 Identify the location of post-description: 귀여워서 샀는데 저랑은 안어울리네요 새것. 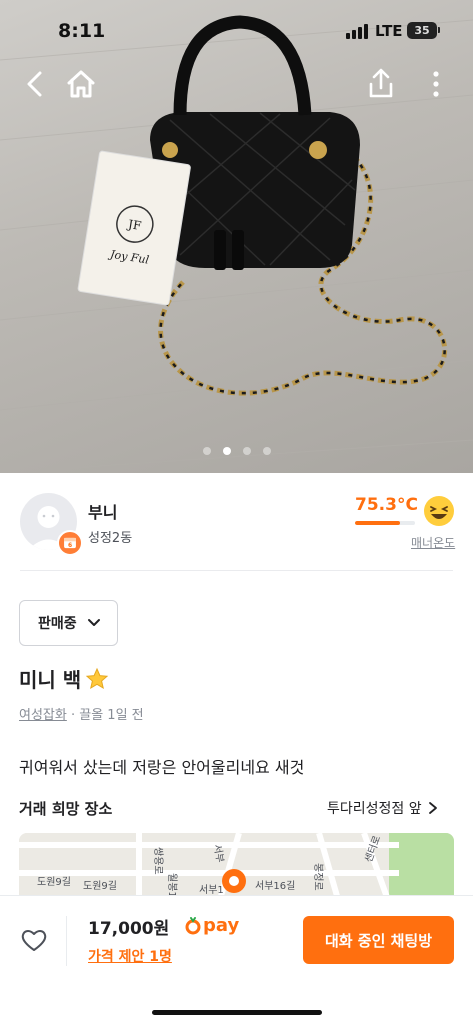
(162, 767).